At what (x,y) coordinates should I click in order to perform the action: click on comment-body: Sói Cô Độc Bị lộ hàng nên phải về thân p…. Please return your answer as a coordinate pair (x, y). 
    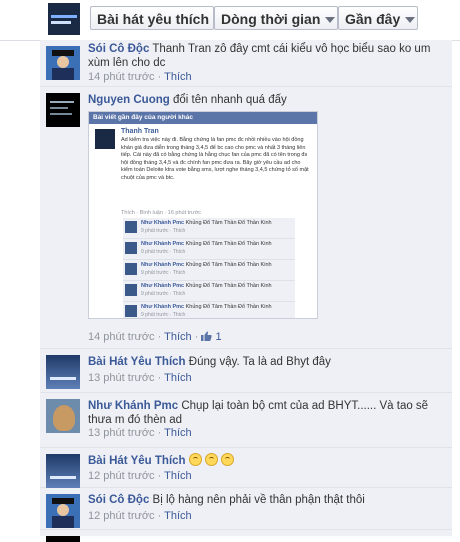
    Looking at the image, I should click on (266, 500).